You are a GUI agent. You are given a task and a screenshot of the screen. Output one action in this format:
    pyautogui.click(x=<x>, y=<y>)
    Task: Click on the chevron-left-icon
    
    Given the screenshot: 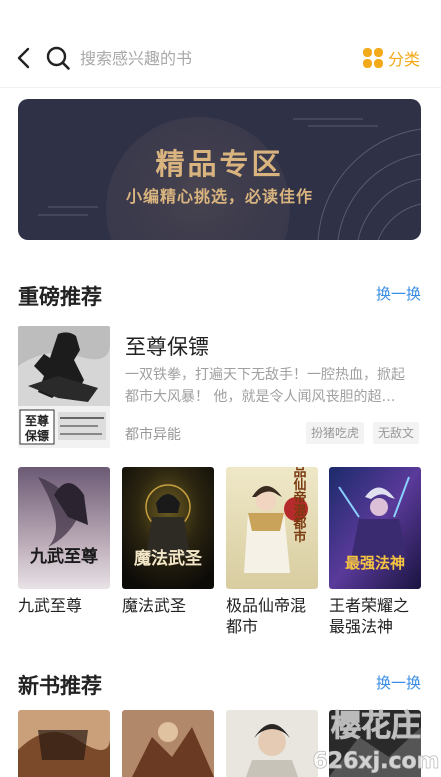 What is the action you would take?
    pyautogui.click(x=24, y=58)
    